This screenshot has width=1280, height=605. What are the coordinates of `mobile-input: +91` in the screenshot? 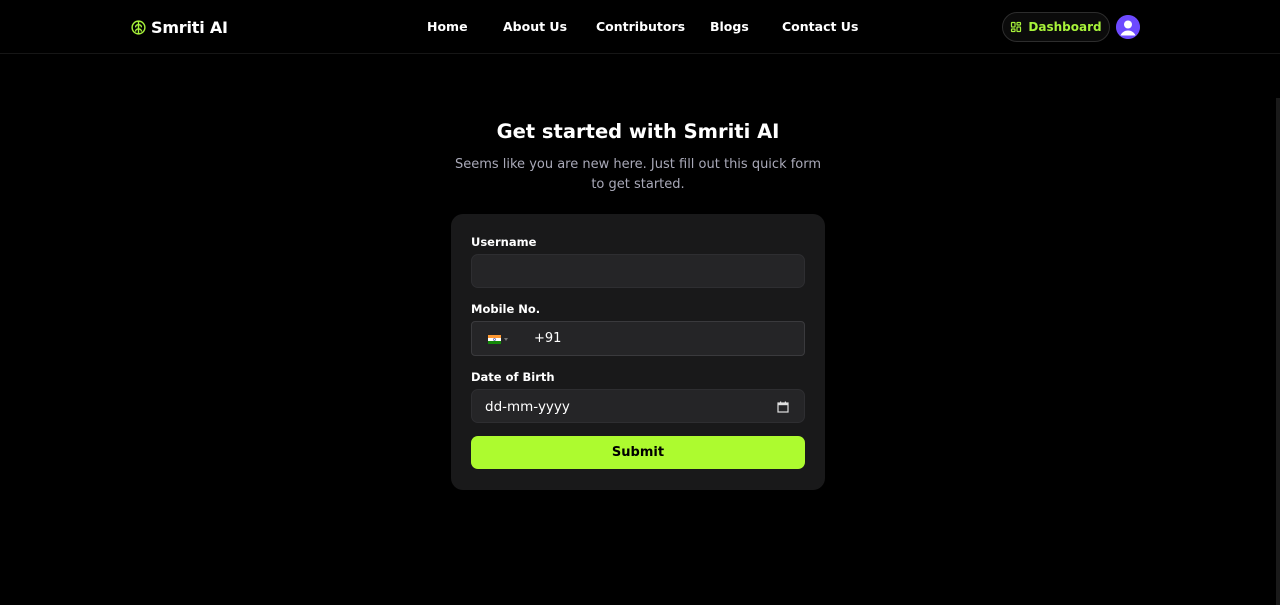 It's located at (638, 338).